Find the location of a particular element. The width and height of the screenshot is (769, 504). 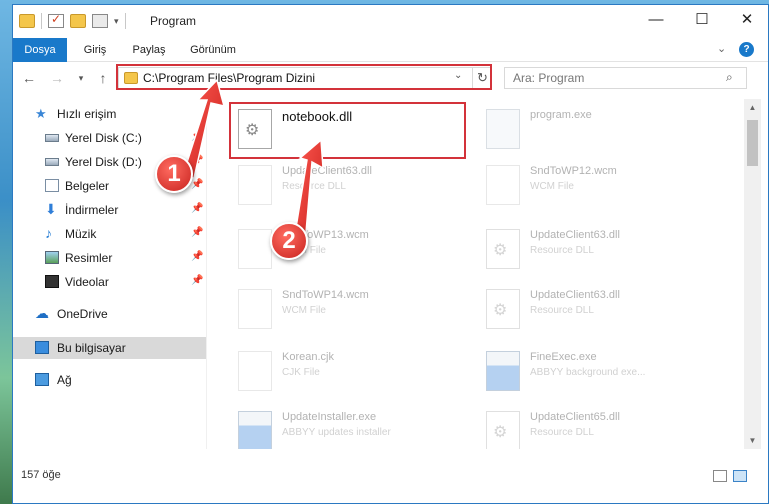

annotation-arrows is located at coordinates (252, 162).